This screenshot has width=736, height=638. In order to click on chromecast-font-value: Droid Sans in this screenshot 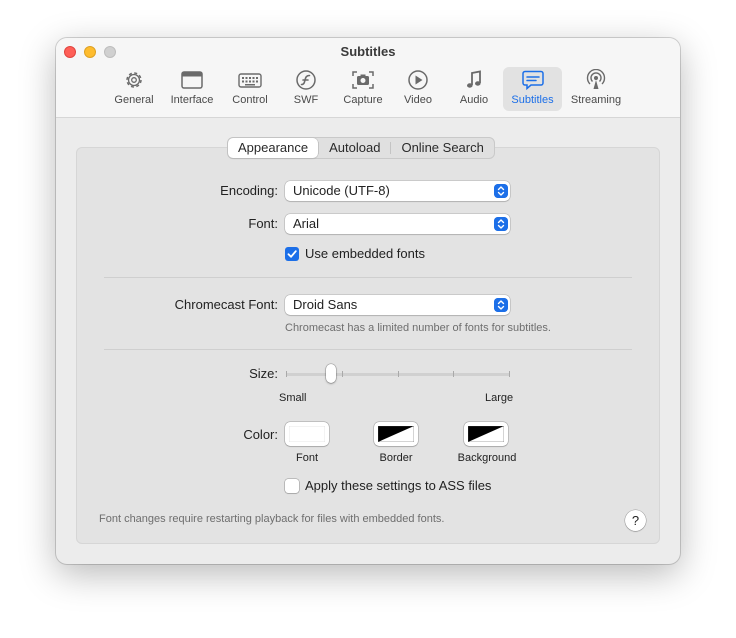, I will do `click(325, 304)`.